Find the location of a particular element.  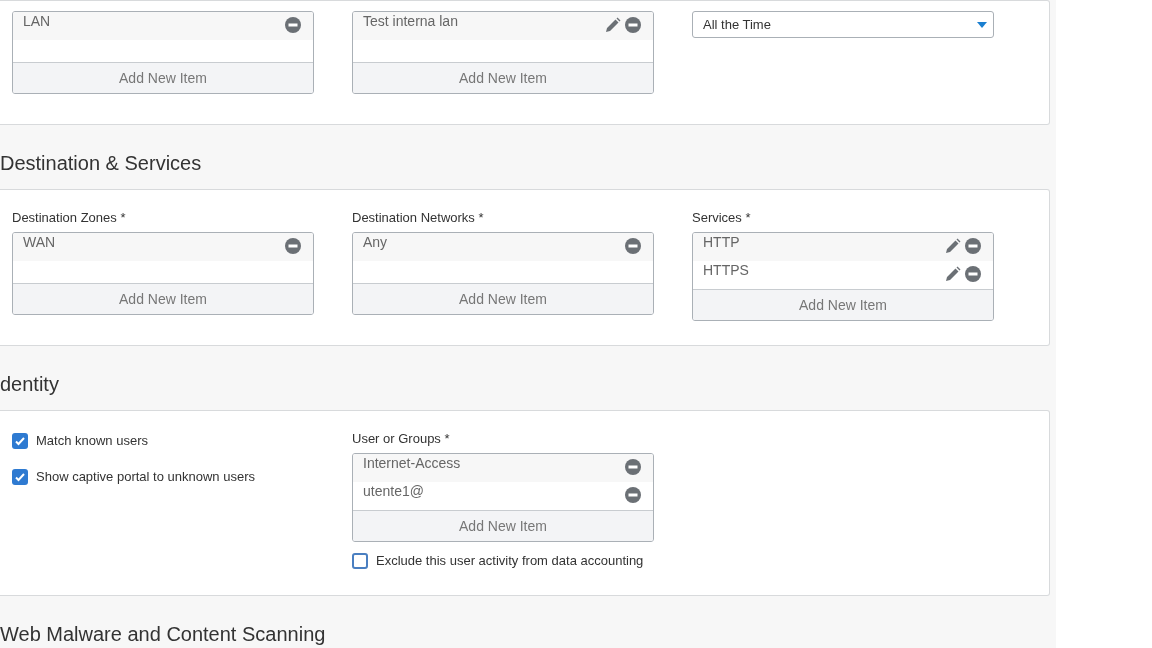

list-entry: Test interna lan is located at coordinates (411, 21).